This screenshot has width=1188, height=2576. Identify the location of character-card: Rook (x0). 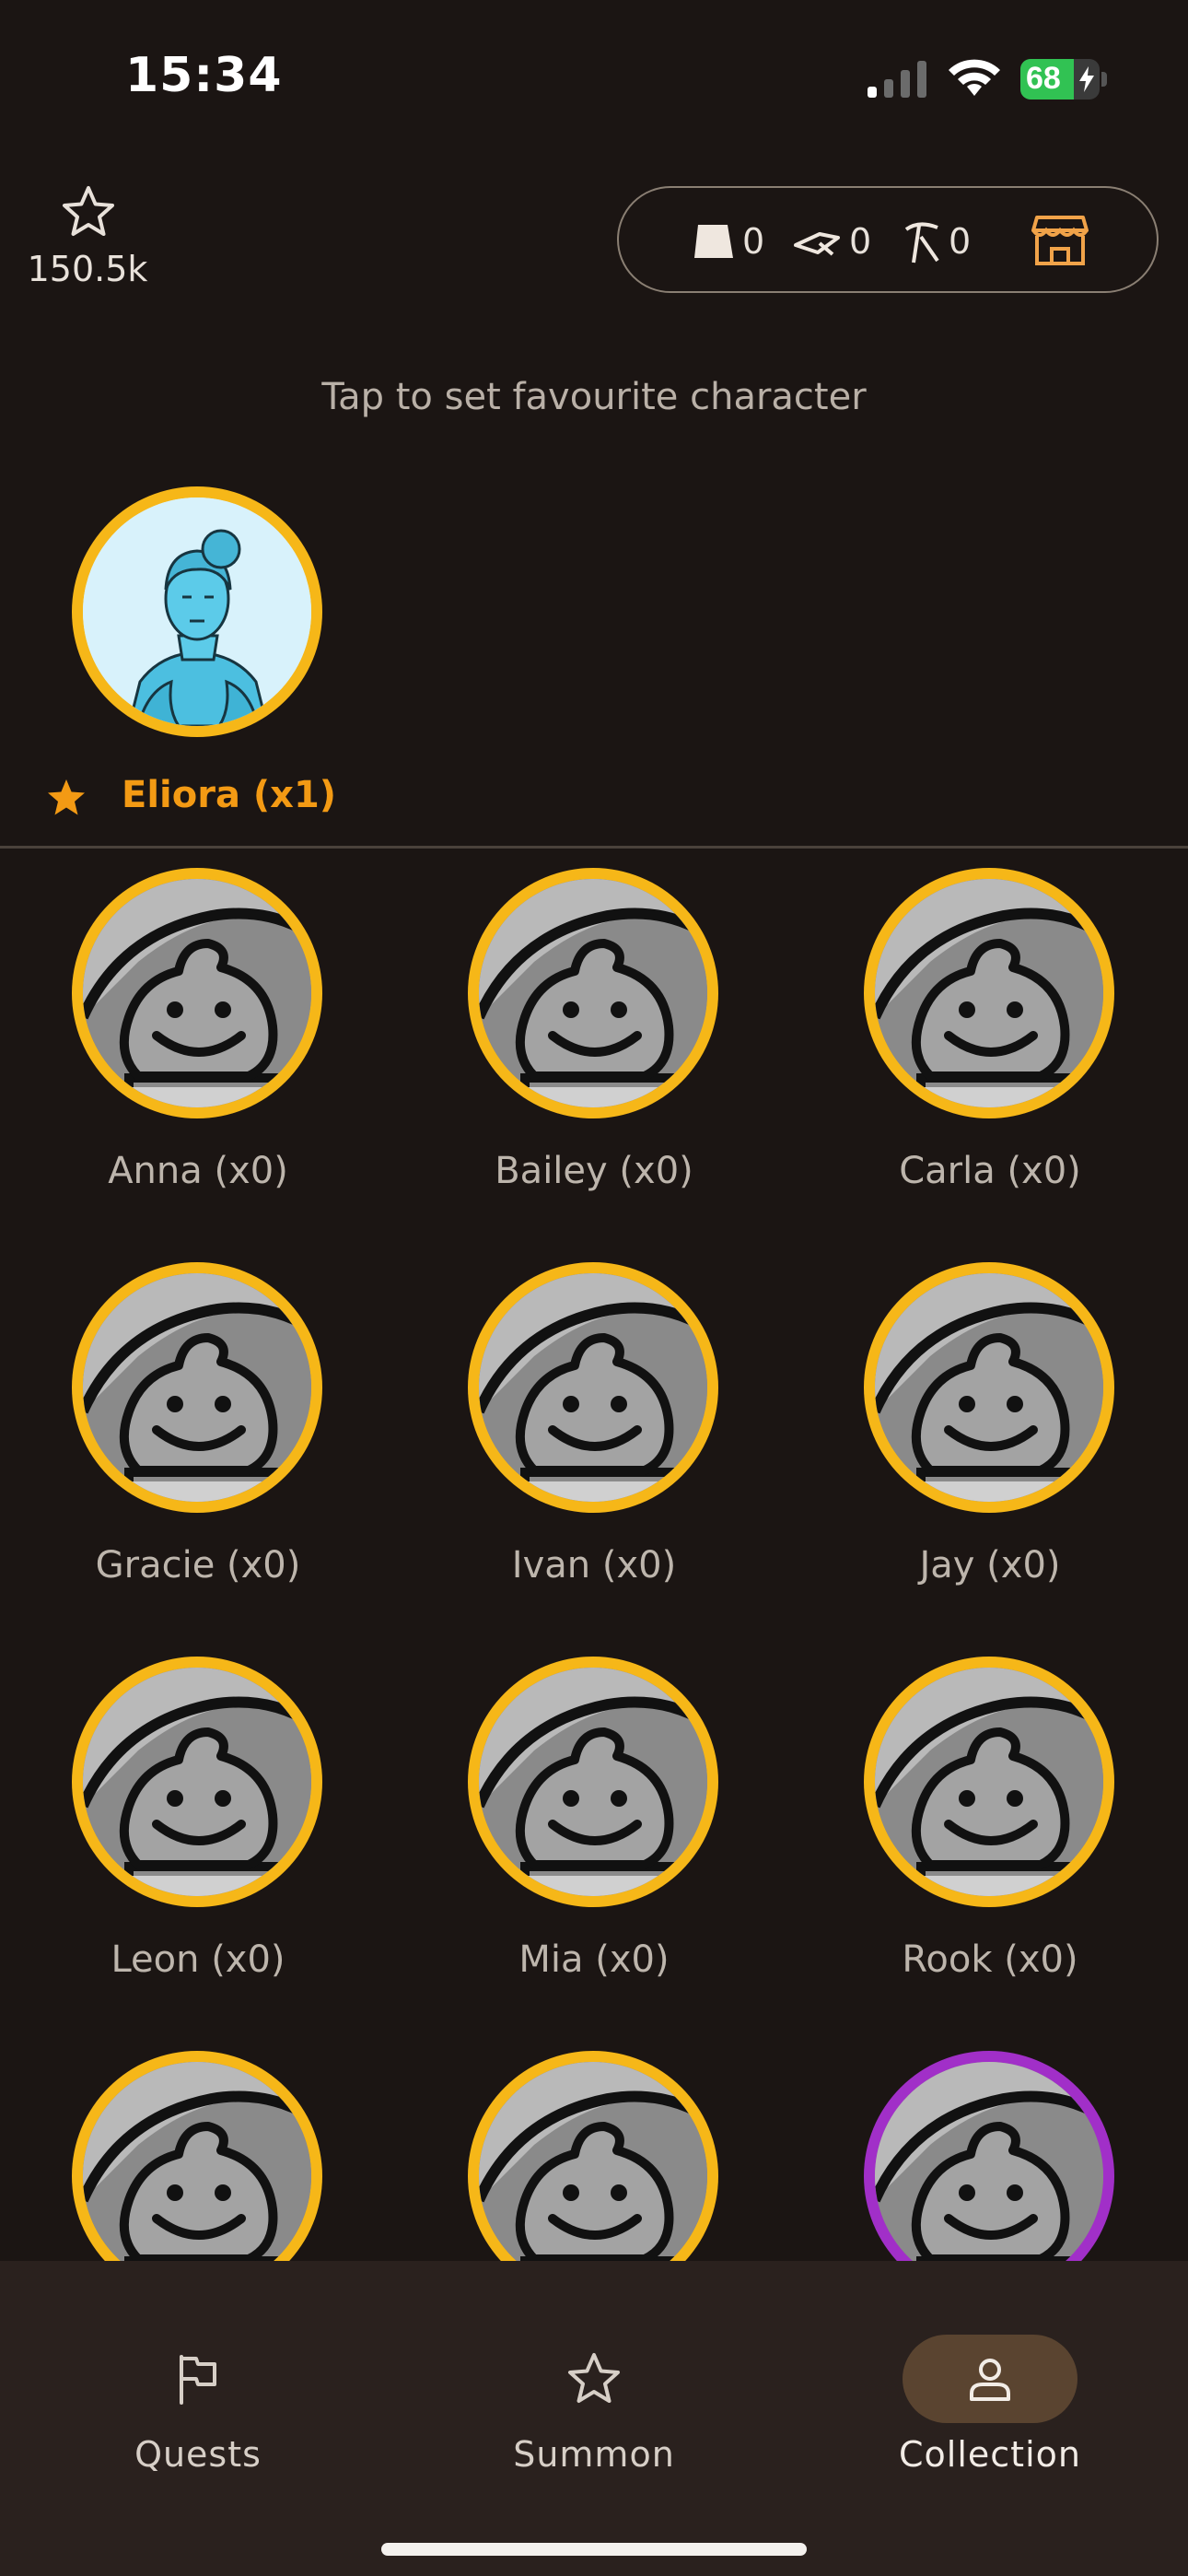
(990, 1779).